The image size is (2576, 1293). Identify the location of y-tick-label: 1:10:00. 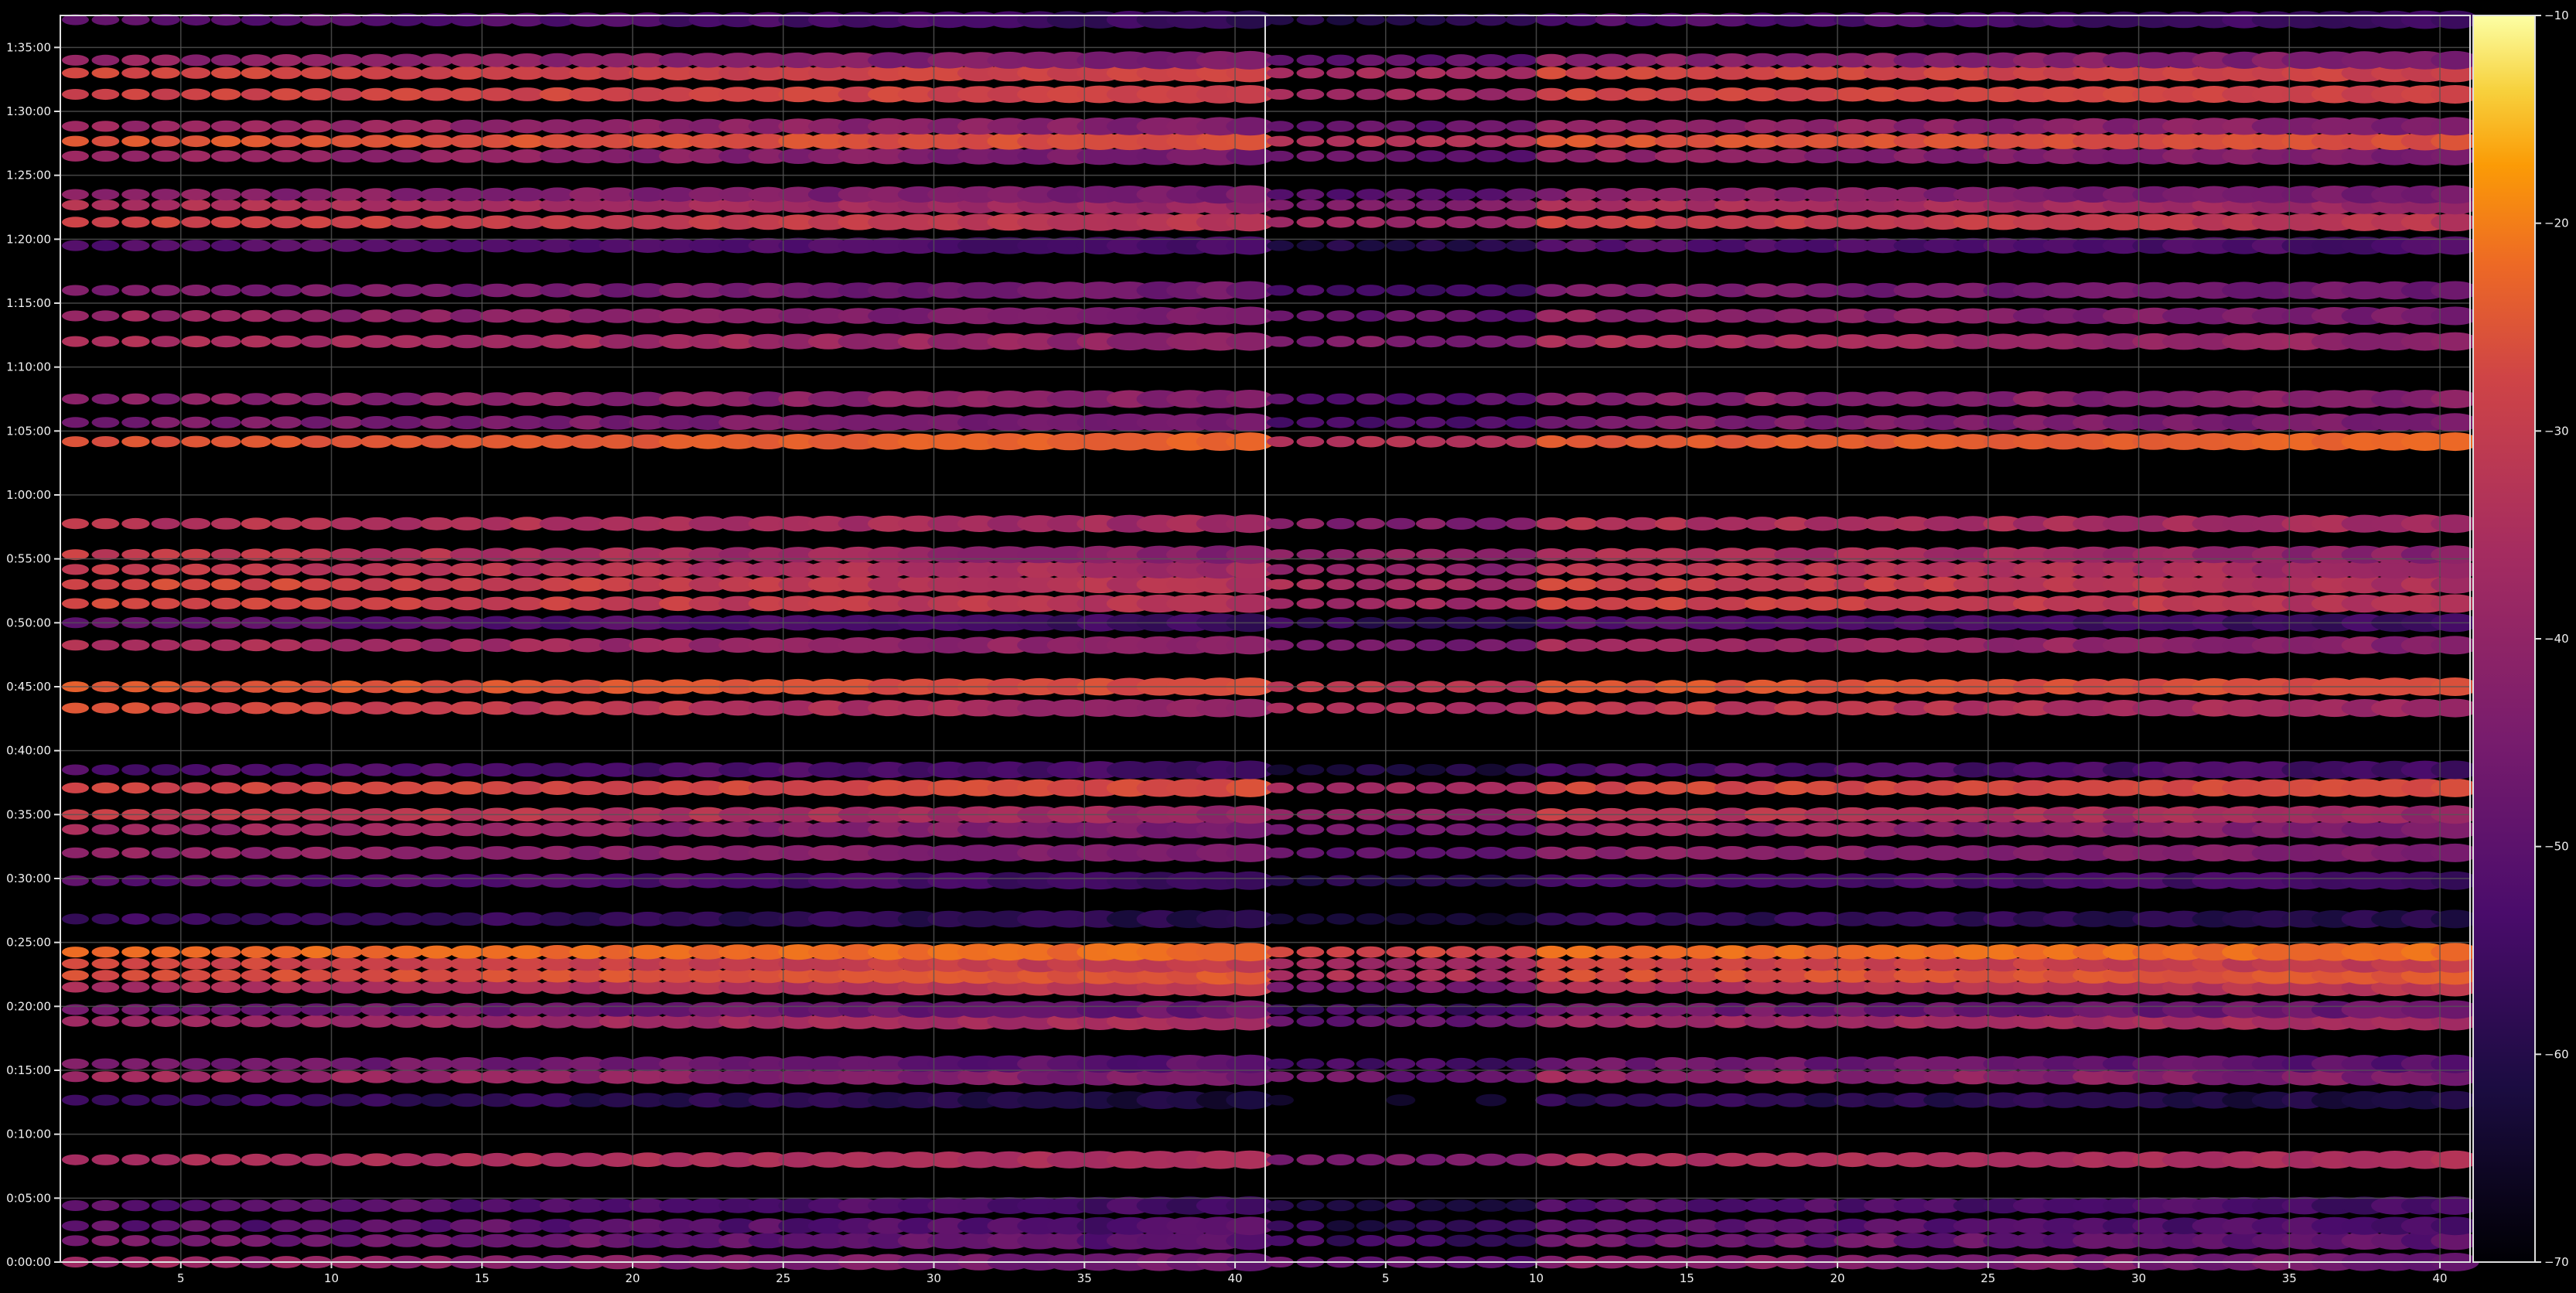
(29, 367).